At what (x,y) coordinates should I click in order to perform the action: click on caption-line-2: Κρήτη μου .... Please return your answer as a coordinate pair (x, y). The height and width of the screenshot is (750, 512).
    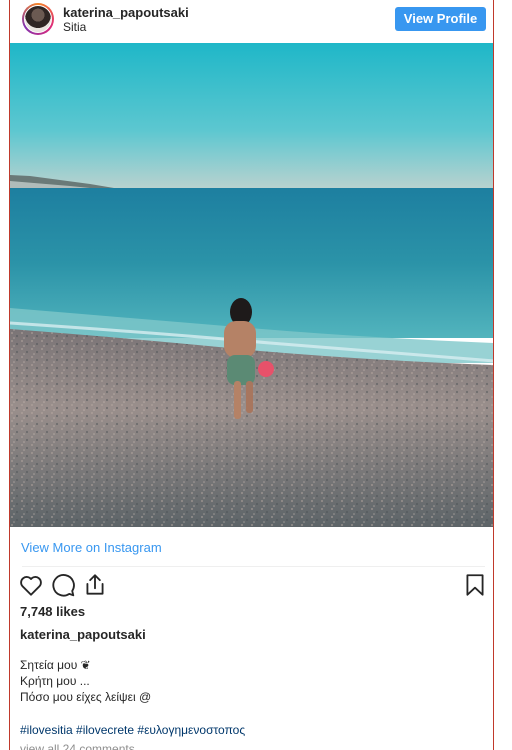
    Looking at the image, I should click on (55, 681).